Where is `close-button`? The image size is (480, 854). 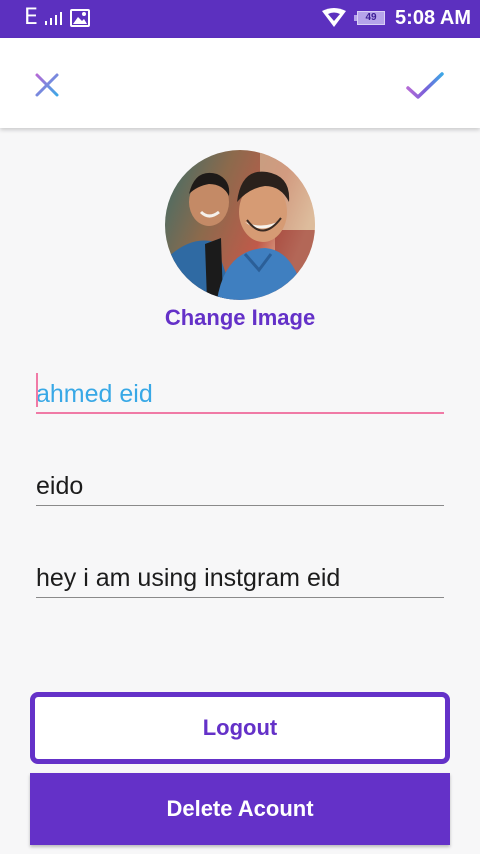 close-button is located at coordinates (47, 85).